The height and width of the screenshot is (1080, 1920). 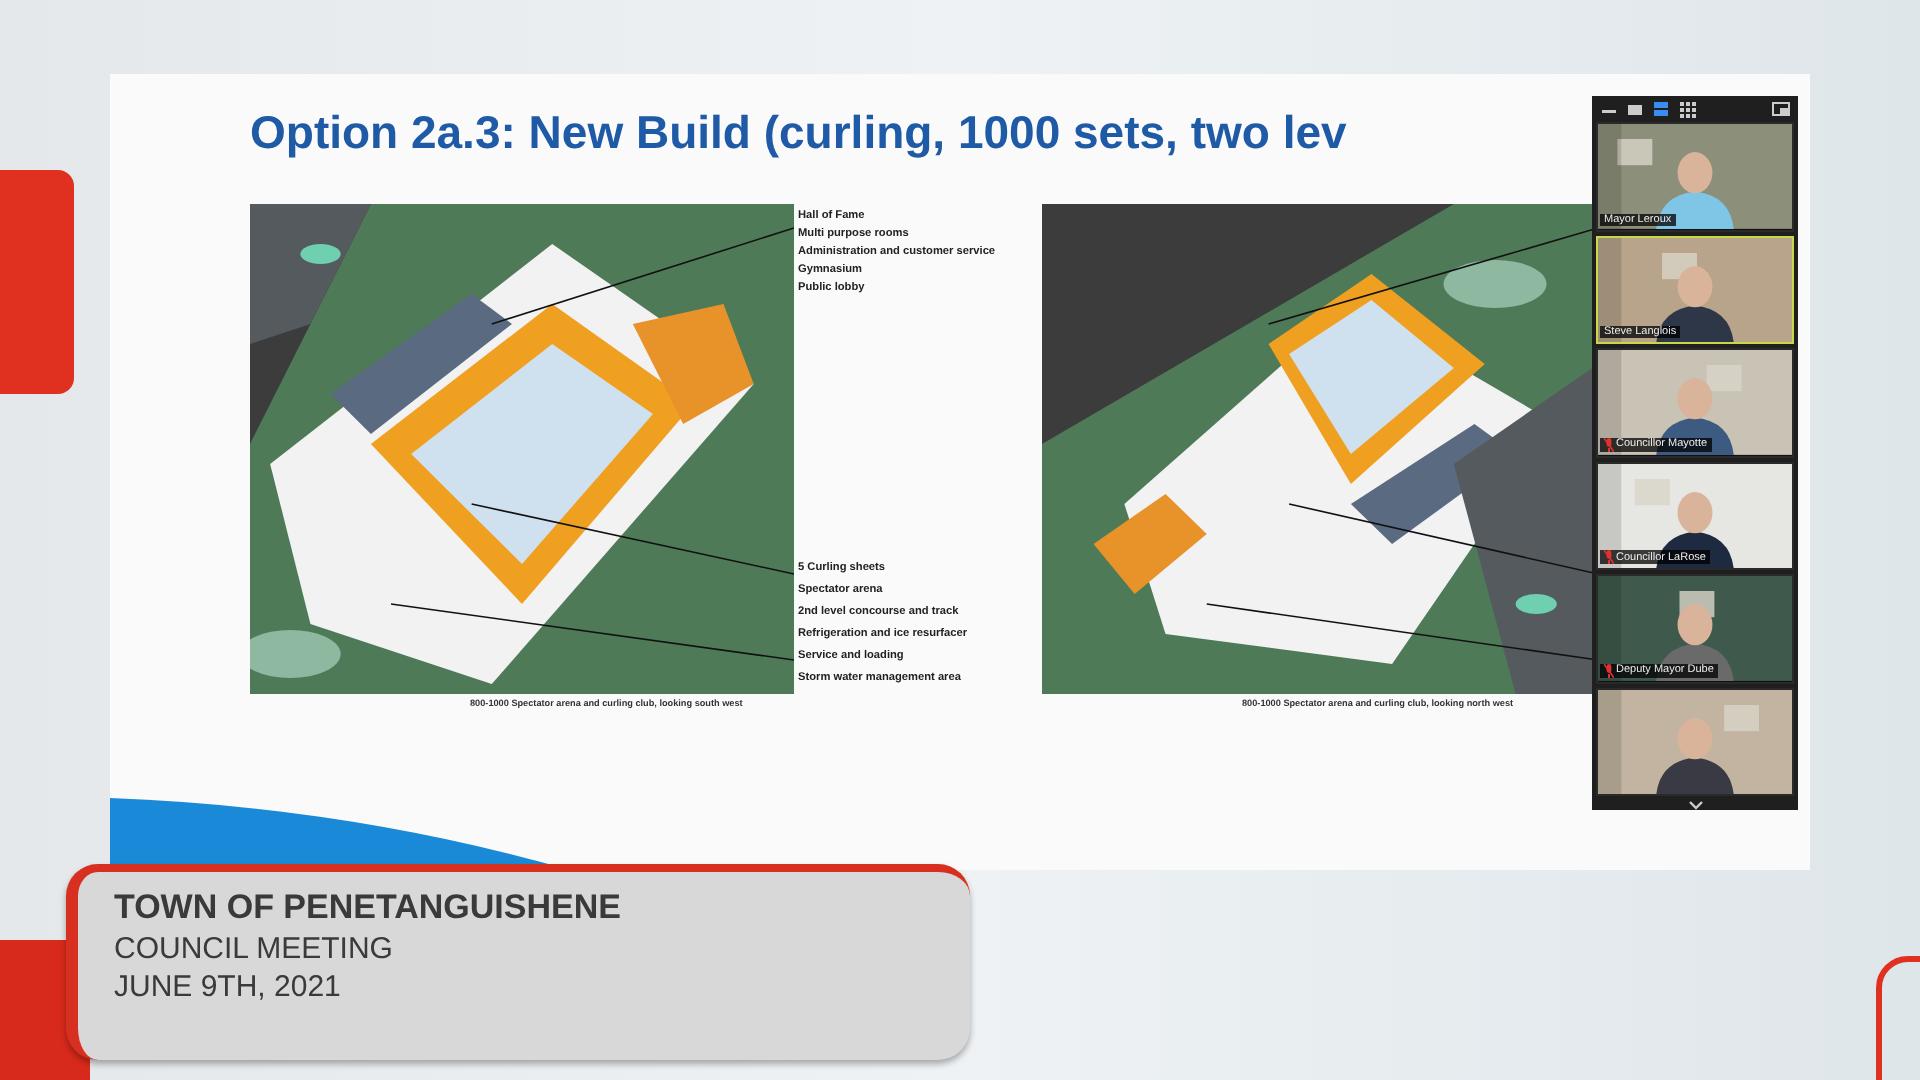 What do you see at coordinates (254, 949) in the screenshot?
I see `lower-third-subtitle: COUNCIL MEETING` at bounding box center [254, 949].